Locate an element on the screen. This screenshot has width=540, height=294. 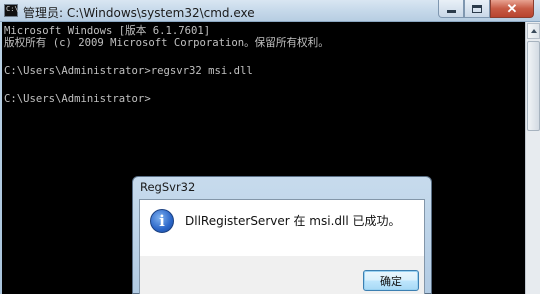
caption-buttons: ✕ is located at coordinates (486, 9).